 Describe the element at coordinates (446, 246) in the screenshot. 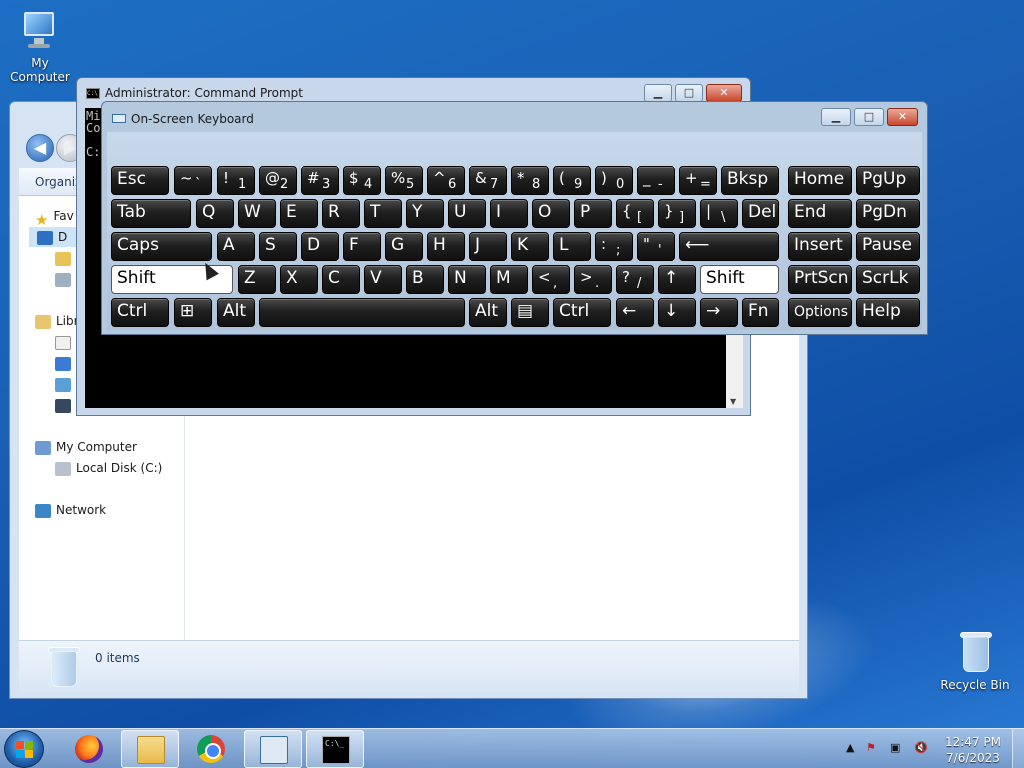

I see `key-h: H` at that location.